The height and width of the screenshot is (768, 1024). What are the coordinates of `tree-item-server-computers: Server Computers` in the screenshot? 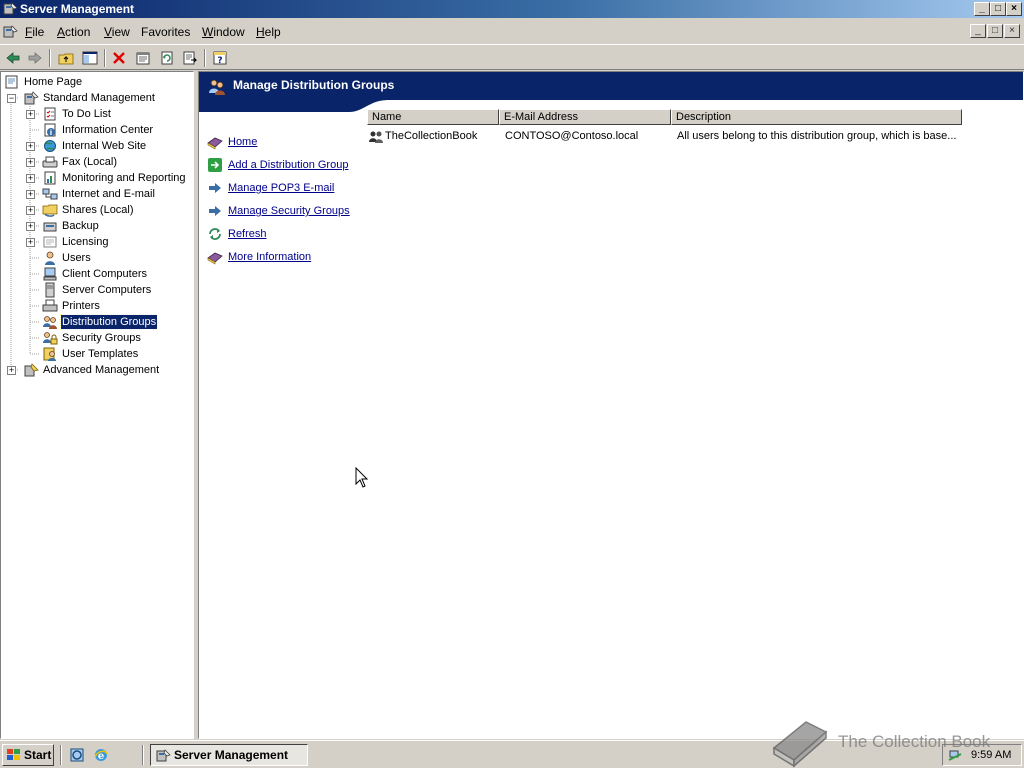 It's located at (117, 290).